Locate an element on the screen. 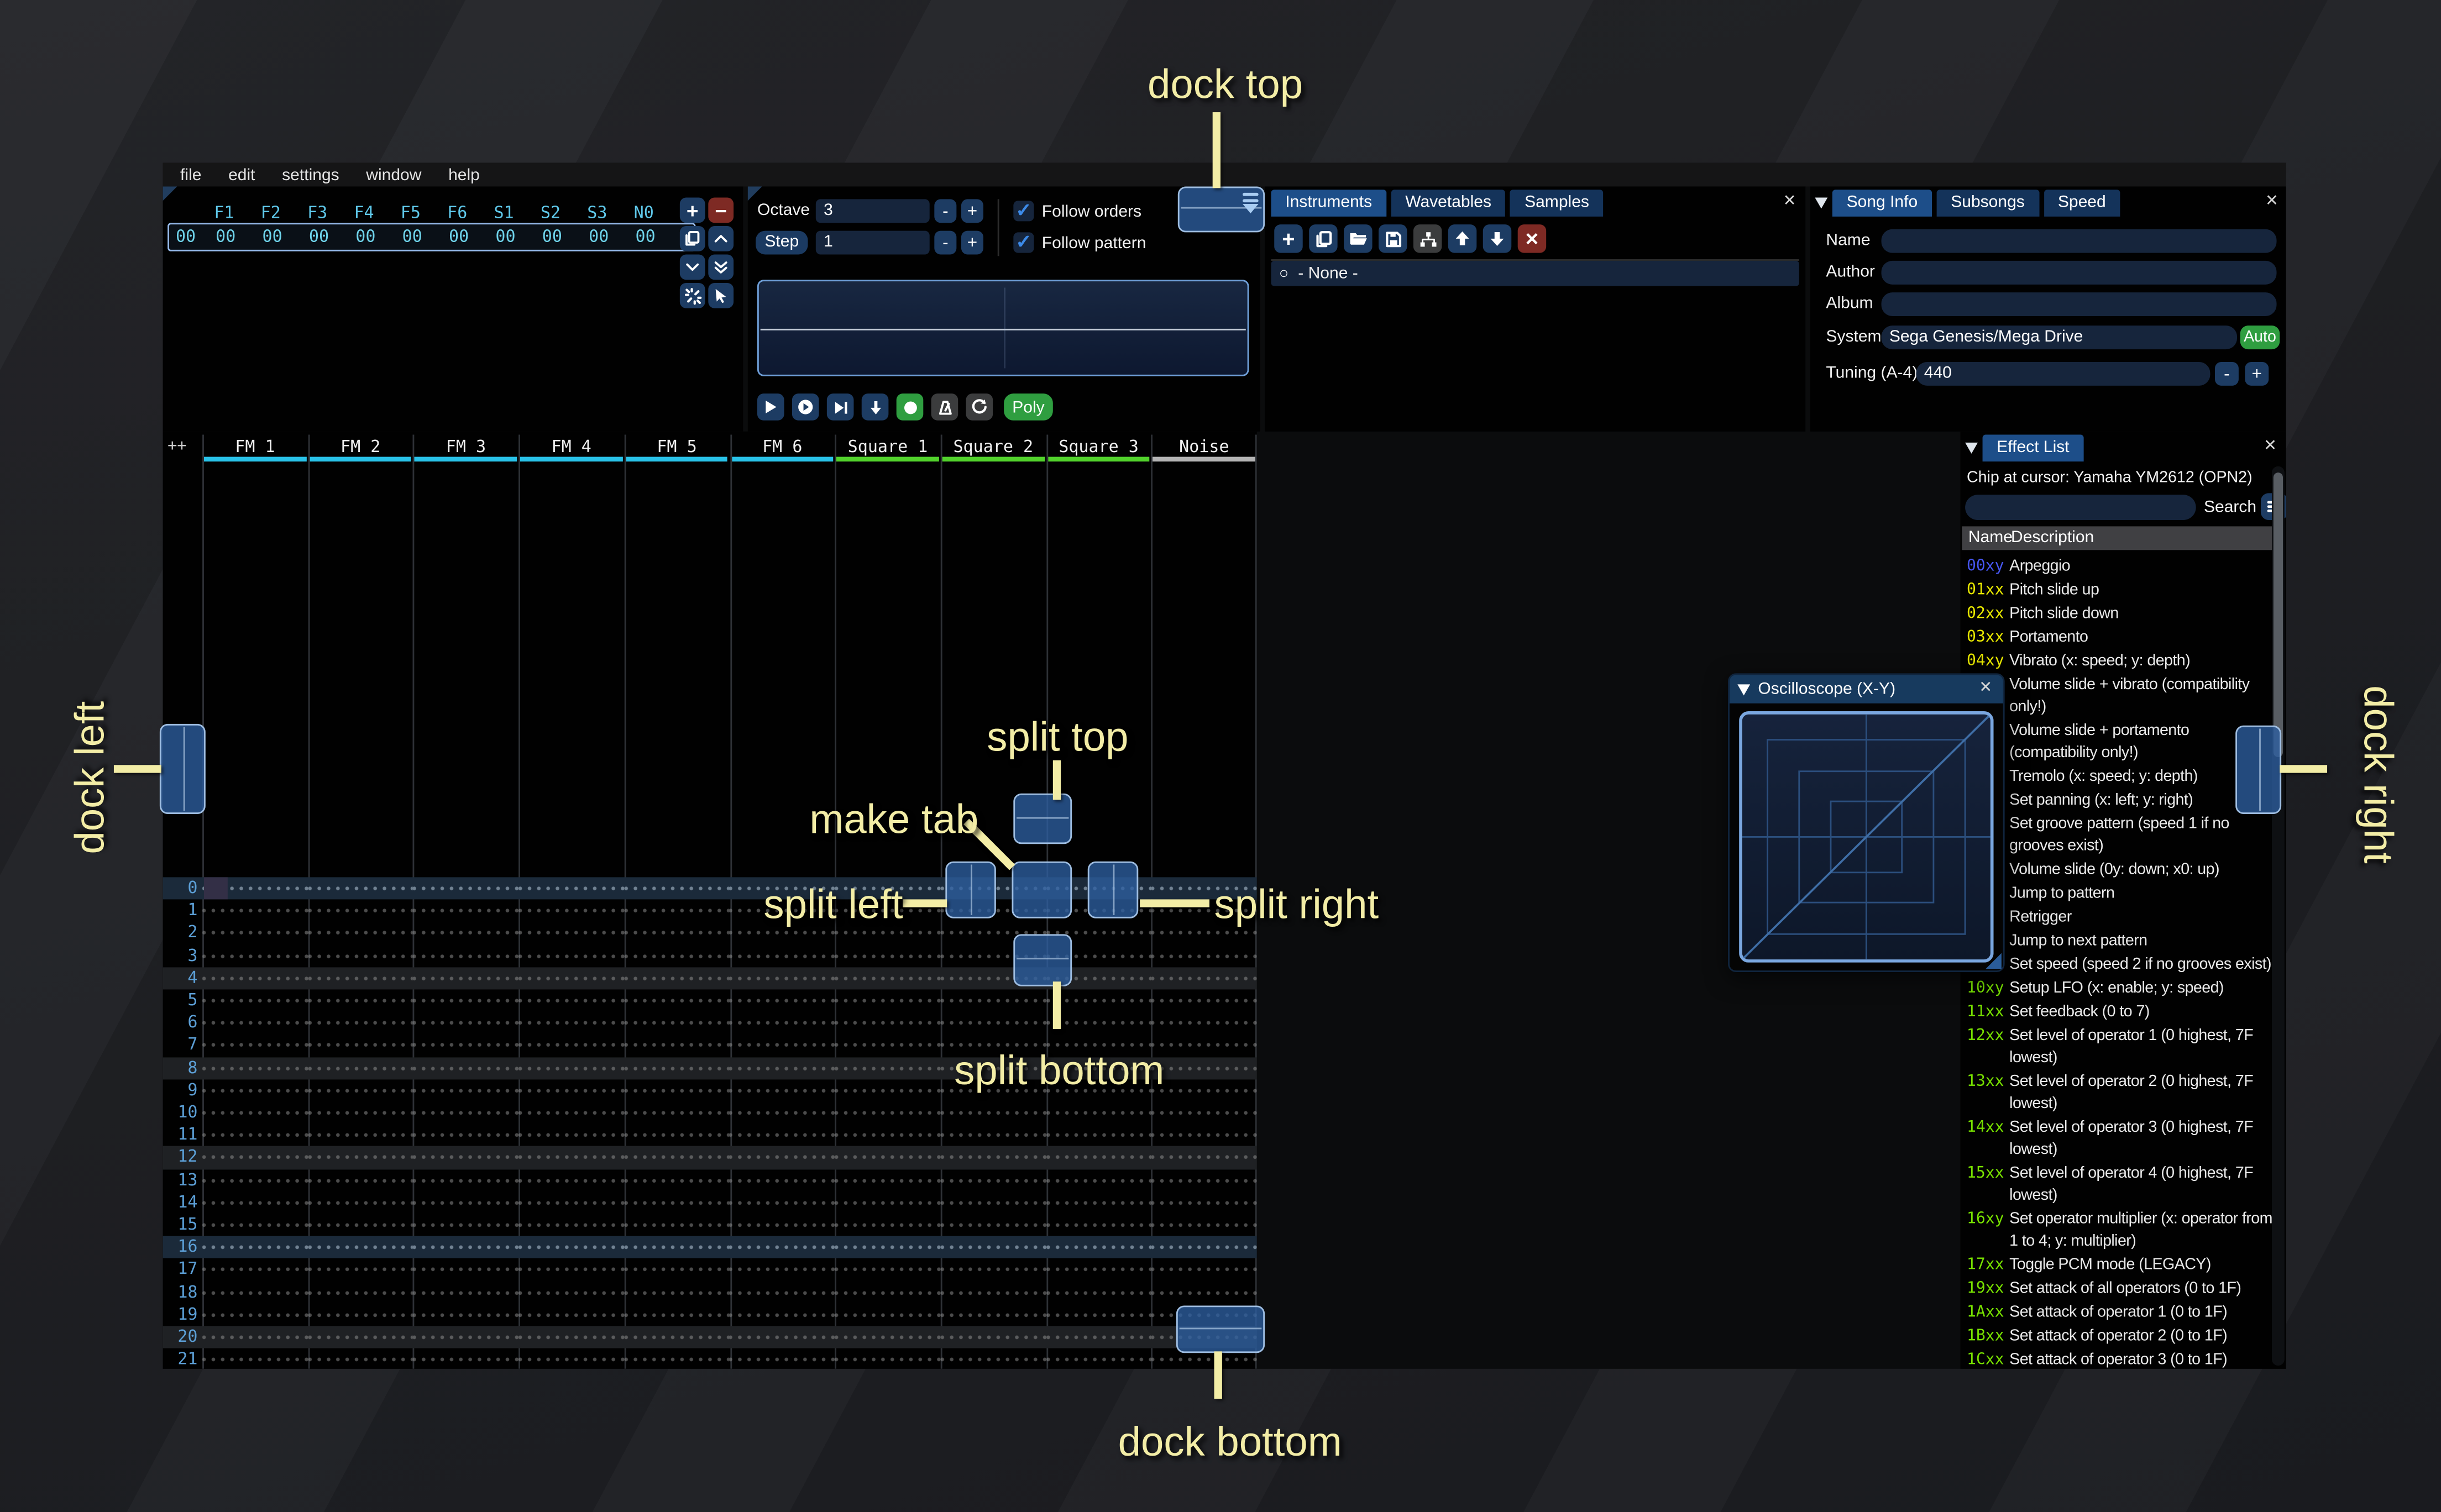 This screenshot has width=2441, height=1512. effect-row-0Dxx: 0DxxJump to next pattern is located at coordinates (2119, 942).